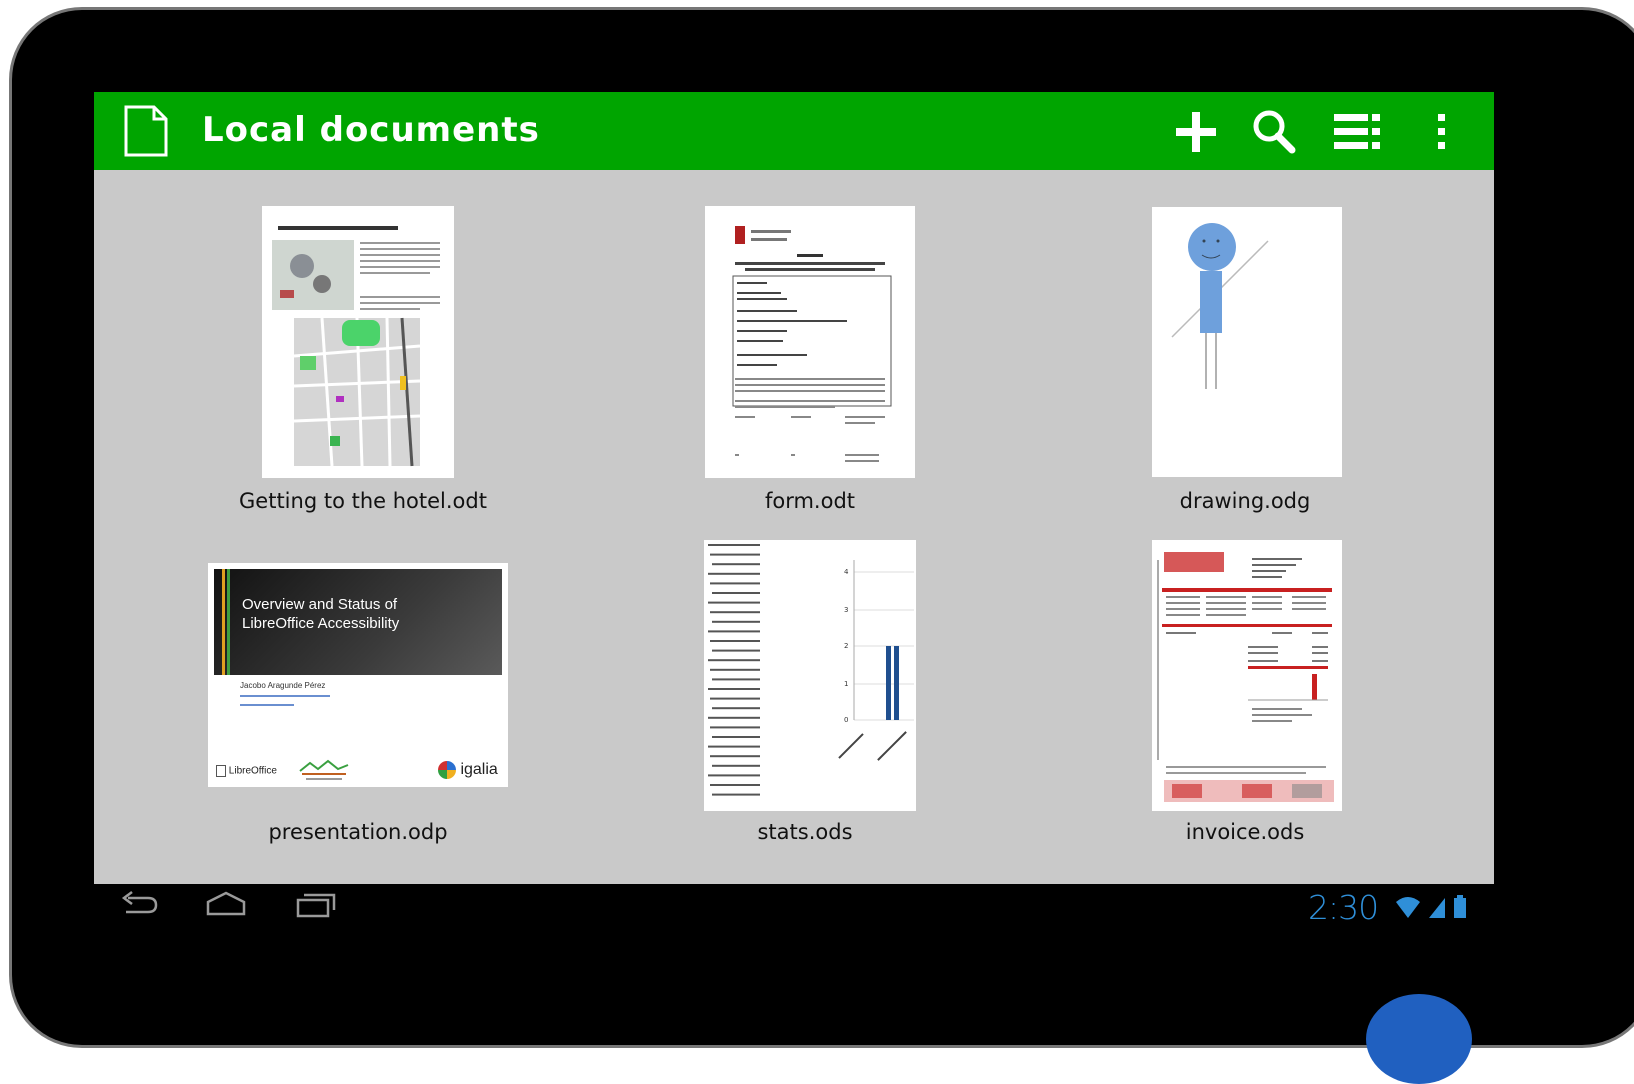 The width and height of the screenshot is (1634, 1084). I want to click on recent-apps-button, so click(316, 907).